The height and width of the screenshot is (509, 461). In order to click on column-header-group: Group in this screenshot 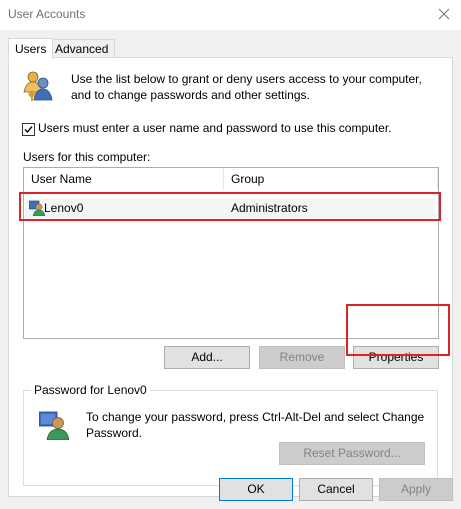, I will do `click(331, 179)`.